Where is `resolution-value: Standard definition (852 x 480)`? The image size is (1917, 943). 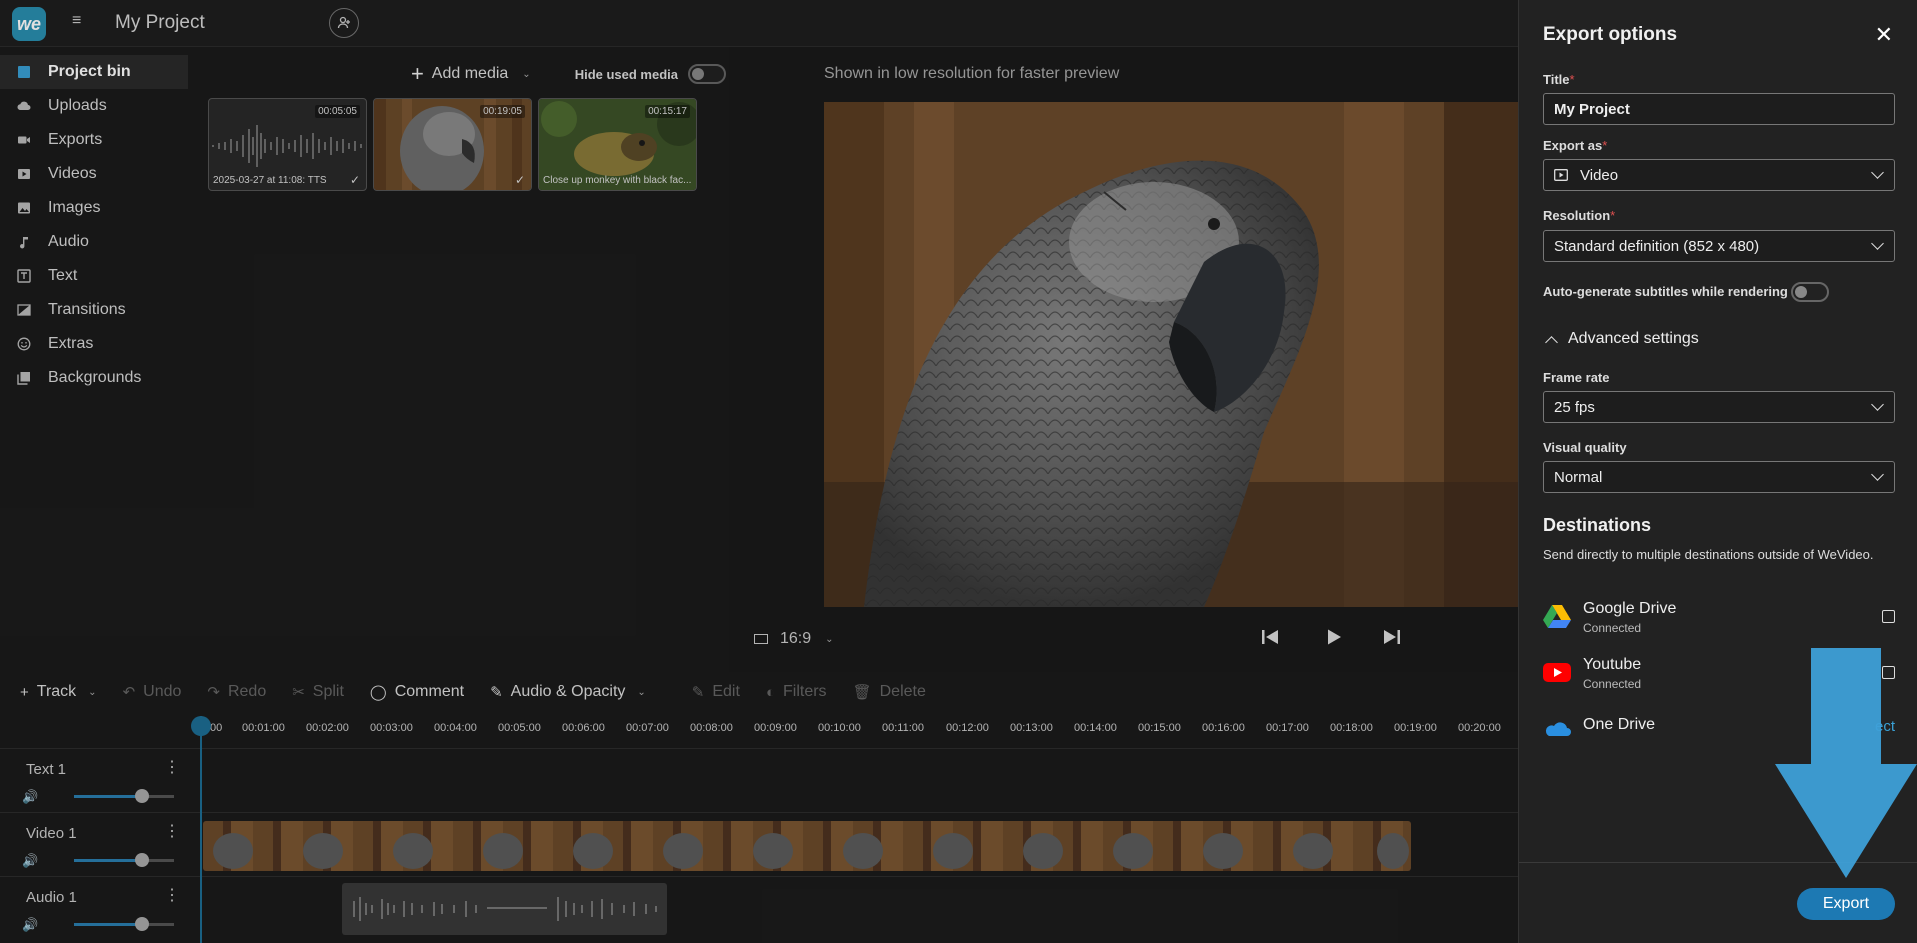
resolution-value: Standard definition (852 x 480) is located at coordinates (1657, 246).